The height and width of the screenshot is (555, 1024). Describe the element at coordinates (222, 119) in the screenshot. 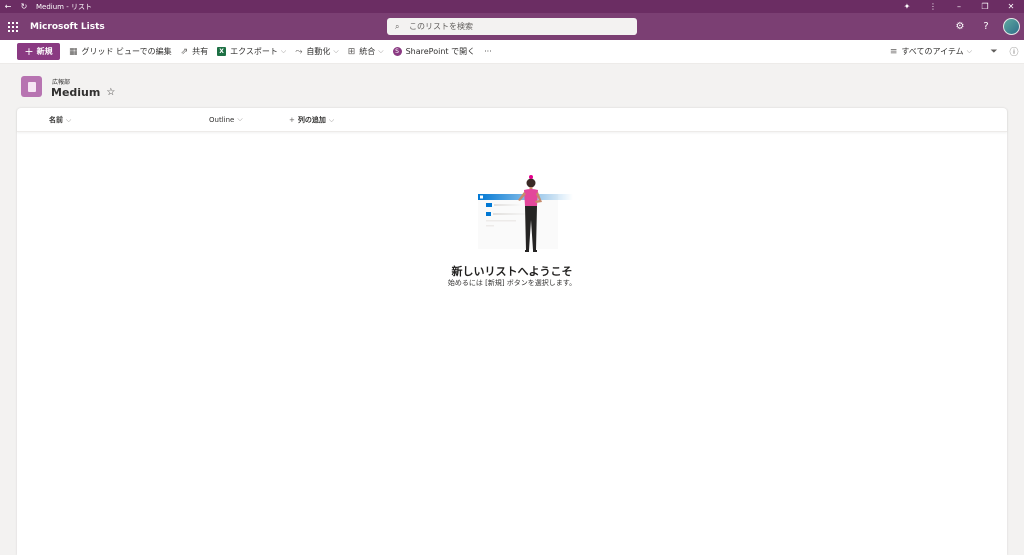

I see `column-outline-label: Outline` at that location.